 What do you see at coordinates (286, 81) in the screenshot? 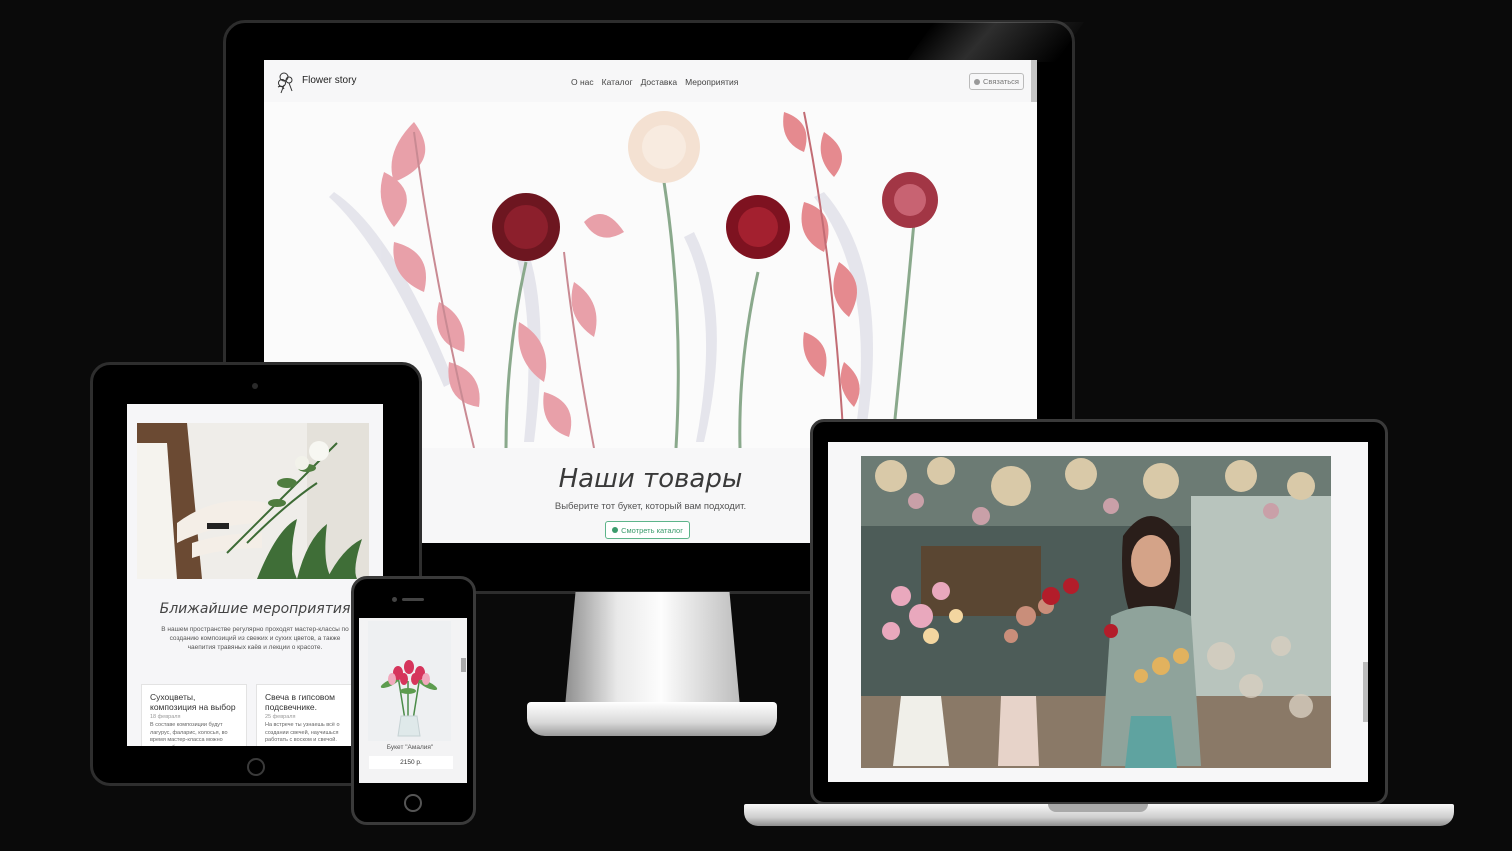
I see `flower-logo-icon` at bounding box center [286, 81].